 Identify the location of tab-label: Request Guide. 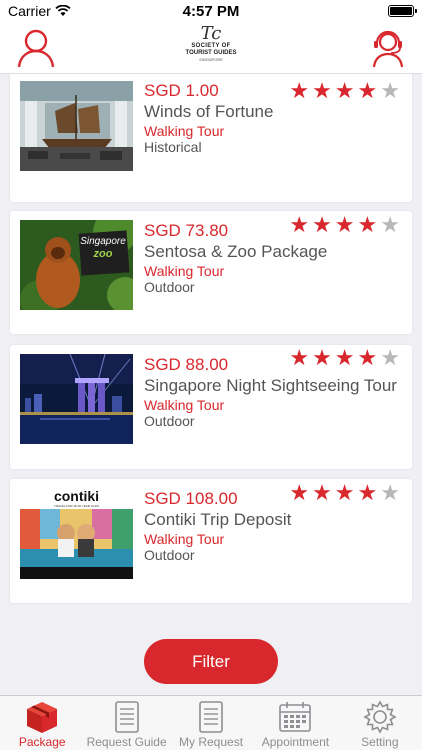
(126, 742).